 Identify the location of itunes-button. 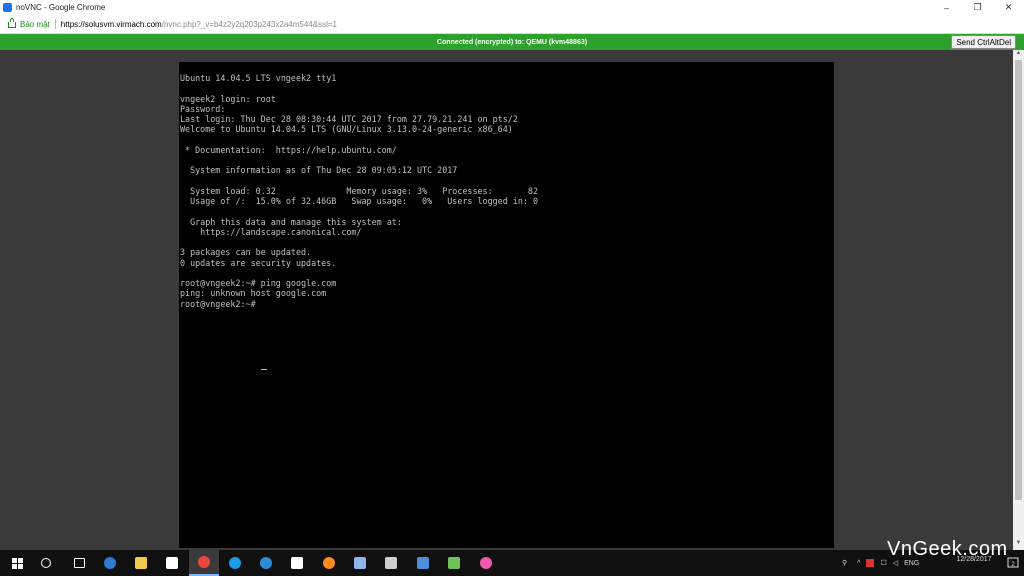
(486, 563).